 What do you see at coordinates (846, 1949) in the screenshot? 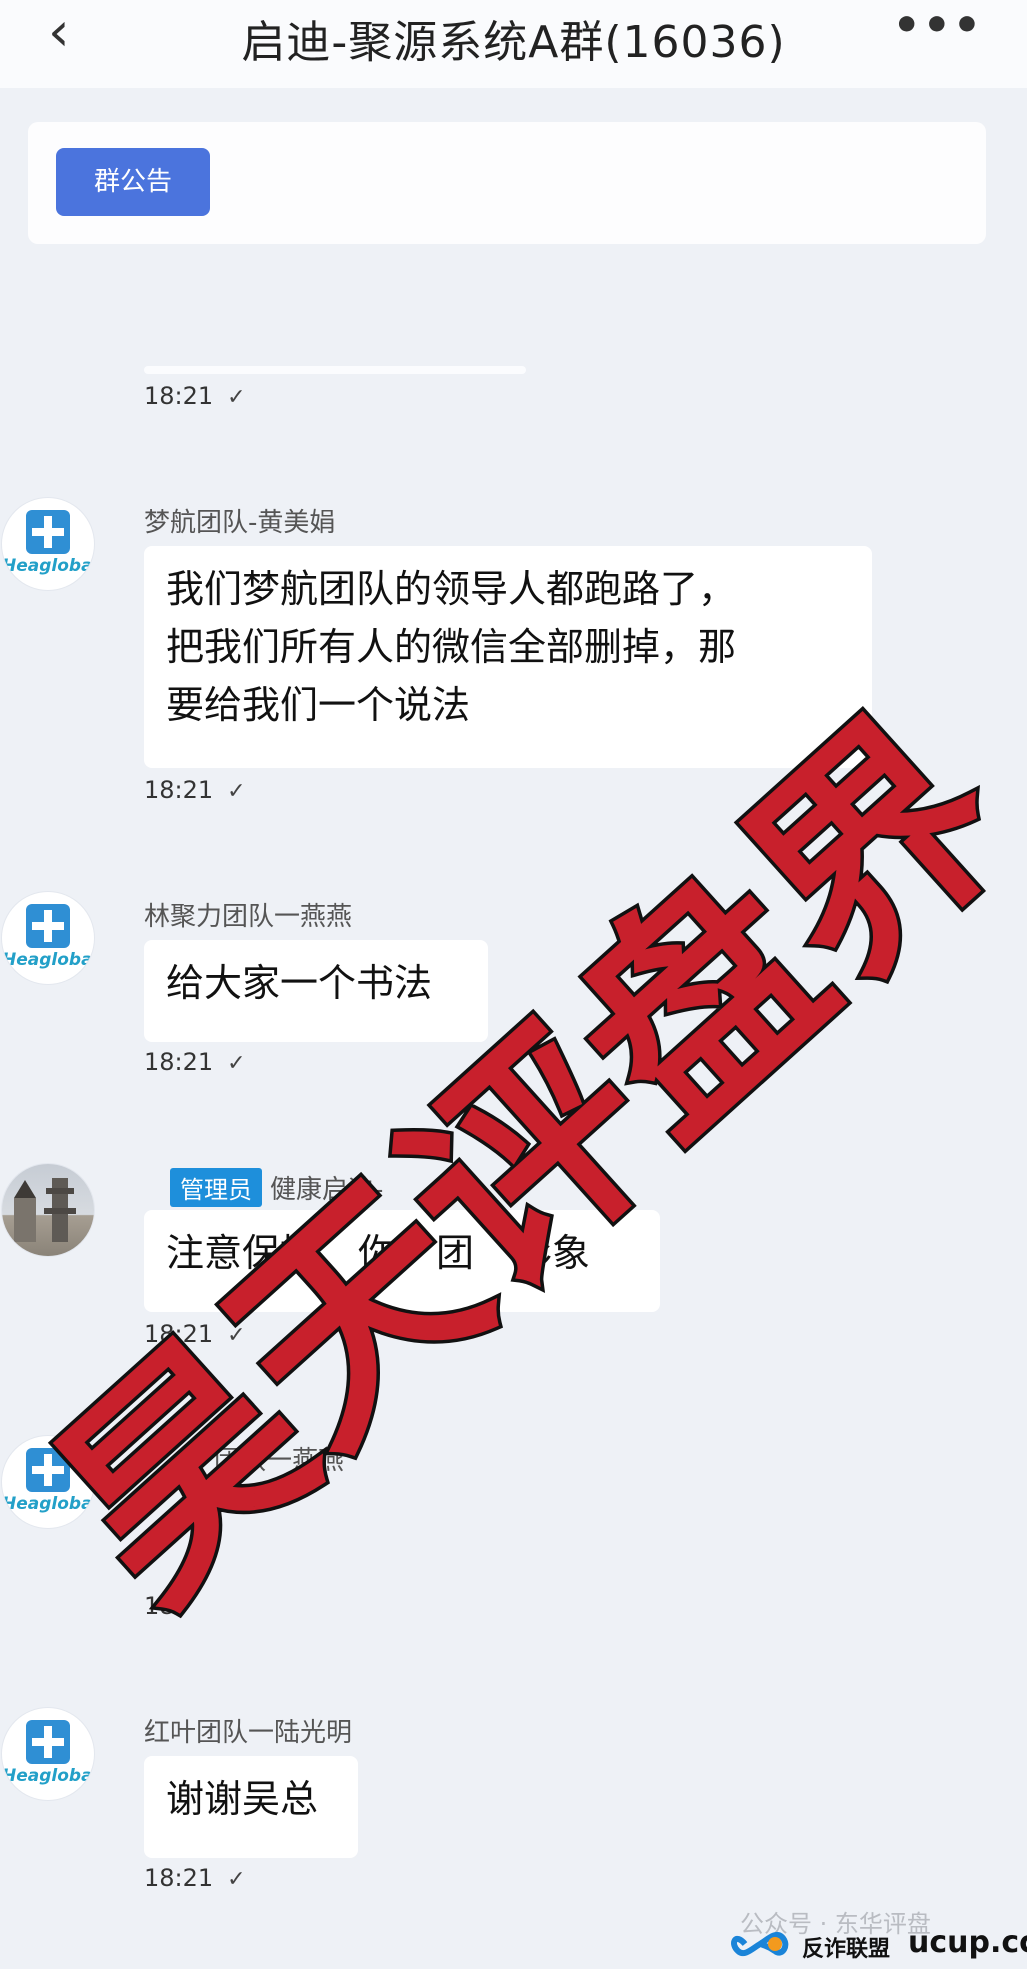
I see `brand-name: 反诈联盟` at bounding box center [846, 1949].